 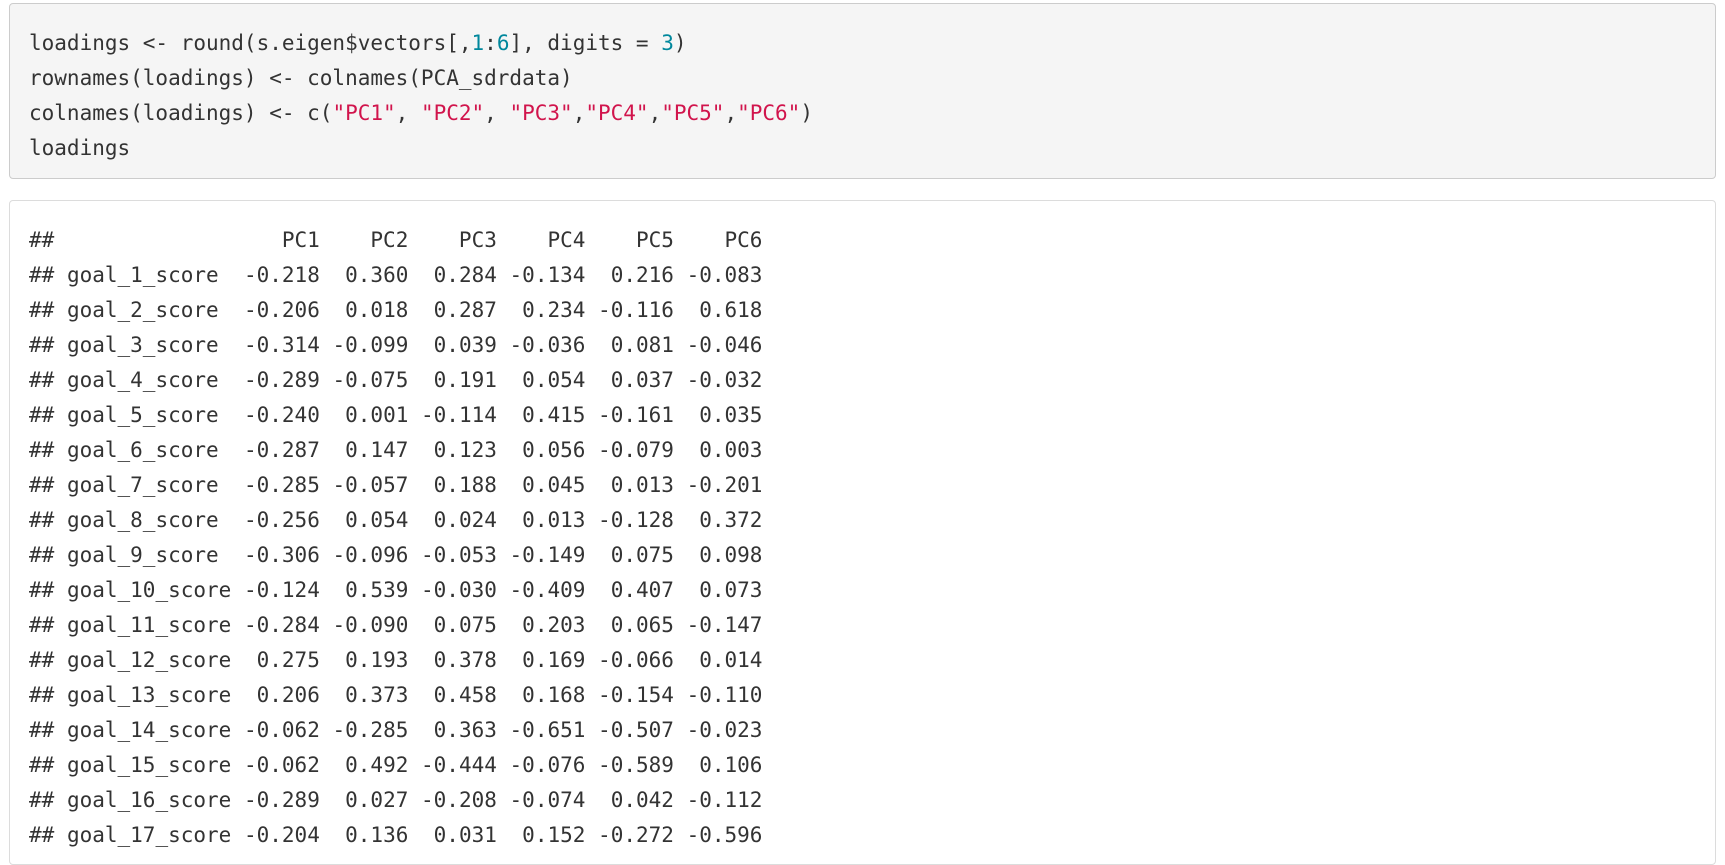 I want to click on row-name: goal_13_score, so click(x=149, y=695).